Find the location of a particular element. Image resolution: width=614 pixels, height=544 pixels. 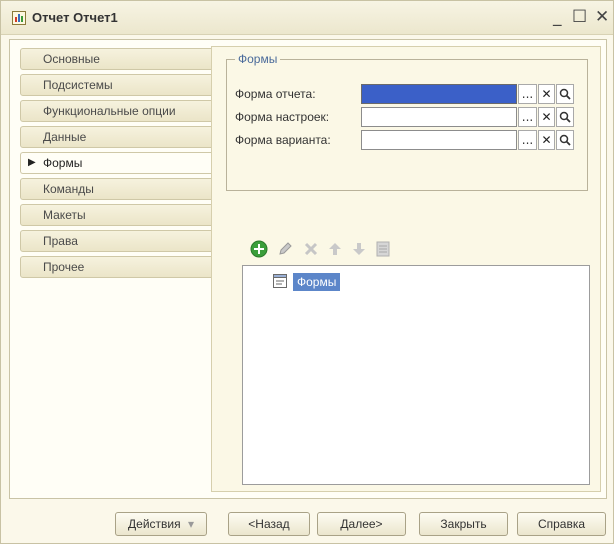

delete-icon is located at coordinates (311, 249).